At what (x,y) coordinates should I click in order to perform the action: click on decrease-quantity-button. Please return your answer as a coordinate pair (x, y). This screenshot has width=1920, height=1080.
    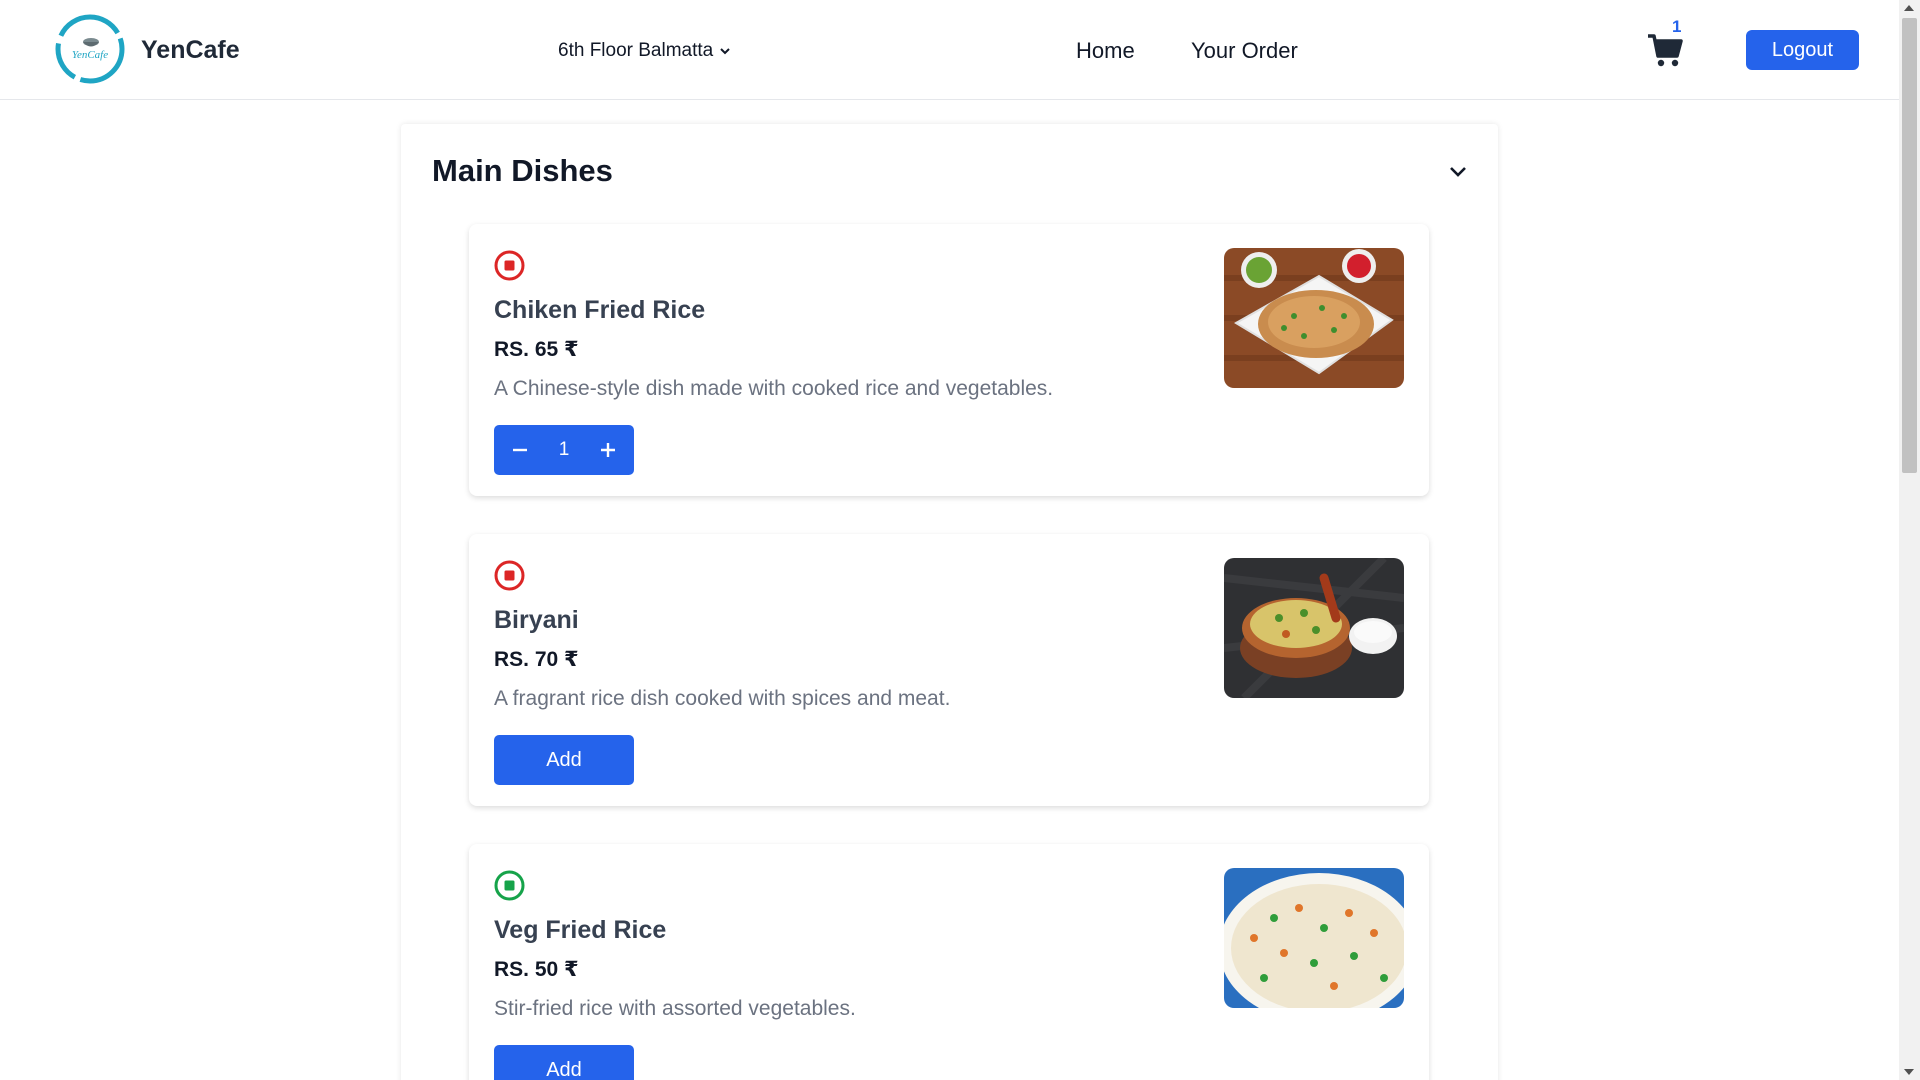
    Looking at the image, I should click on (520, 450).